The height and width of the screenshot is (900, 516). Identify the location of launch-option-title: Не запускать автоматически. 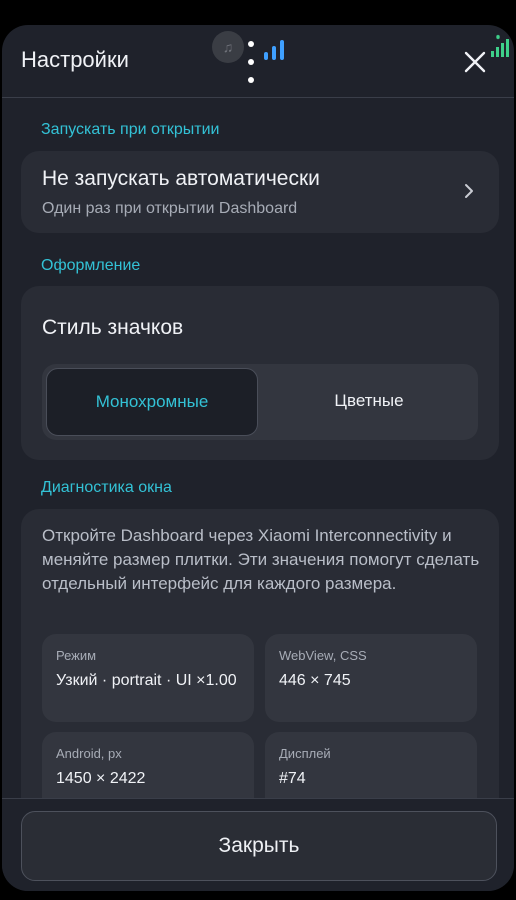
(181, 178).